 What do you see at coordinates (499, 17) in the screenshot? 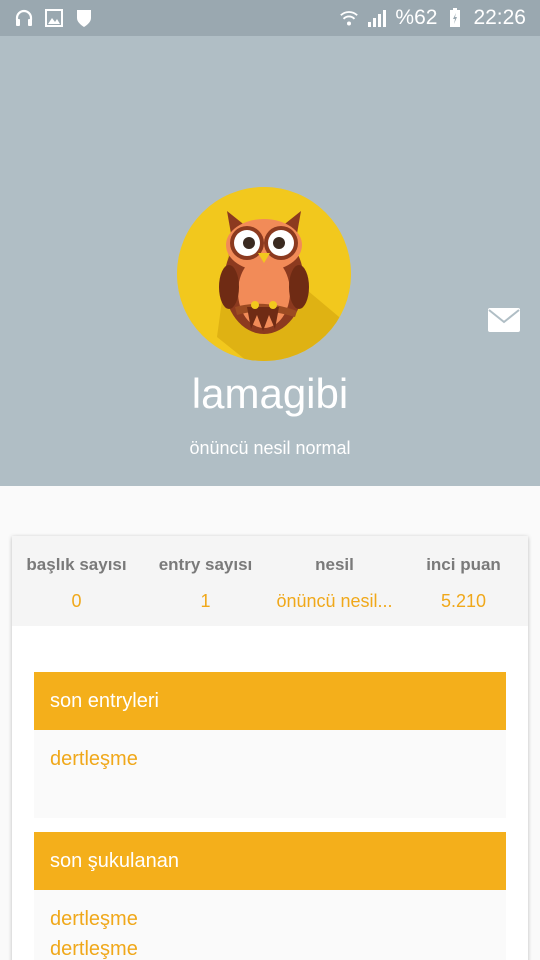
I see `clock: 22:26` at bounding box center [499, 17].